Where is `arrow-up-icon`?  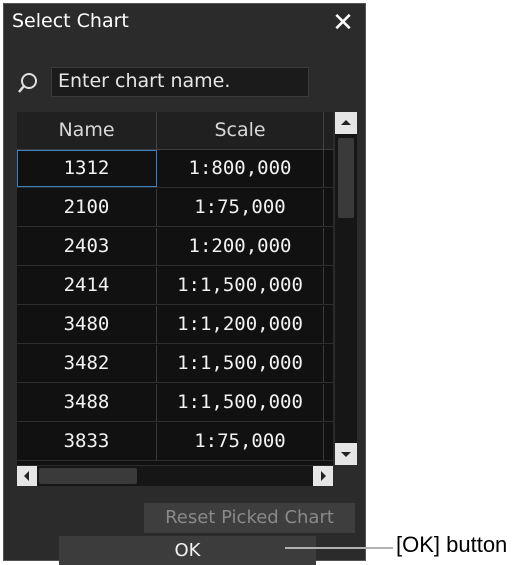 arrow-up-icon is located at coordinates (346, 122).